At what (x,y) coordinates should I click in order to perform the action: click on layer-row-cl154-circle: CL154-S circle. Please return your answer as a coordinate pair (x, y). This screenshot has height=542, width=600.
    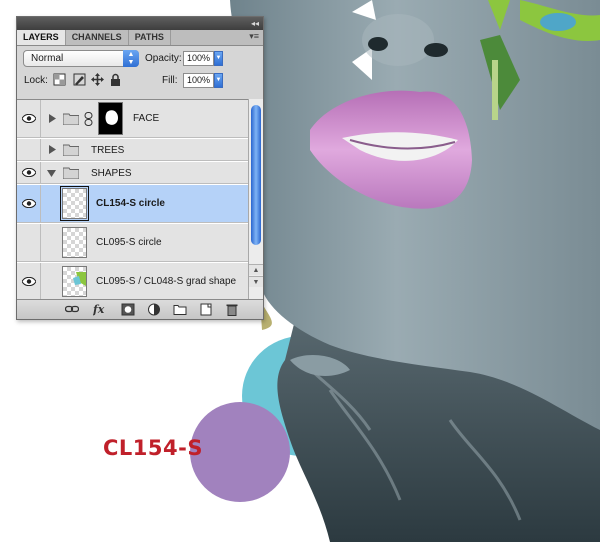
    Looking at the image, I should click on (132, 204).